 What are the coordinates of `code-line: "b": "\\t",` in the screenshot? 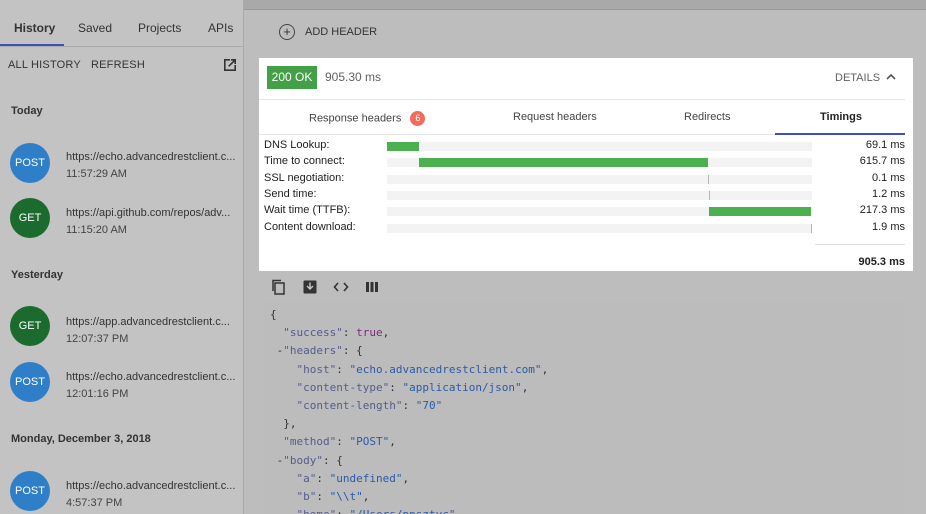 It's located at (333, 496).